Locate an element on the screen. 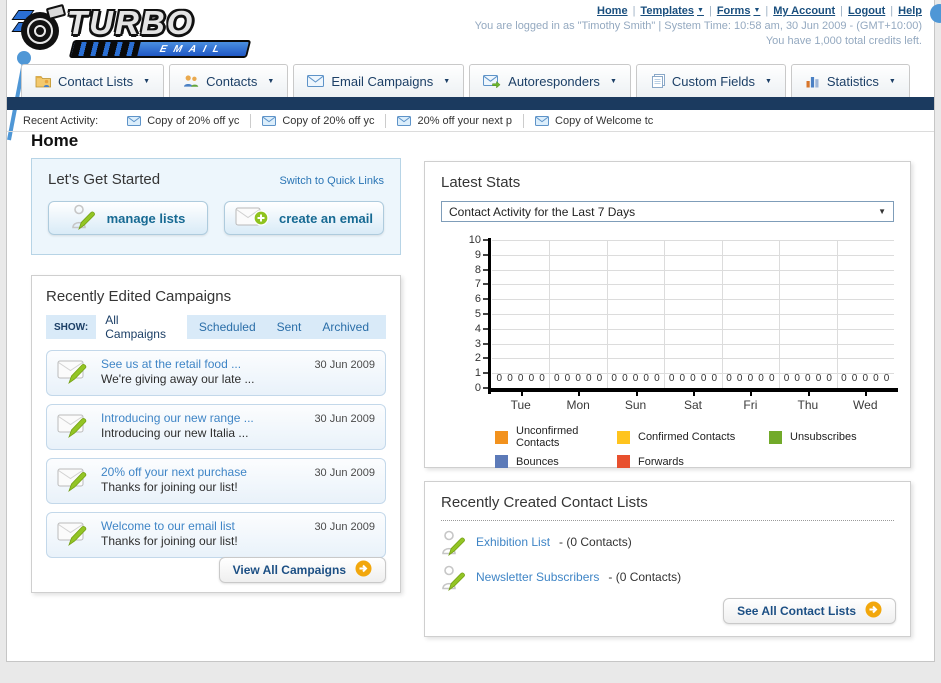 This screenshot has width=941, height=683. y-tick-label: 10 is located at coordinates (474, 240).